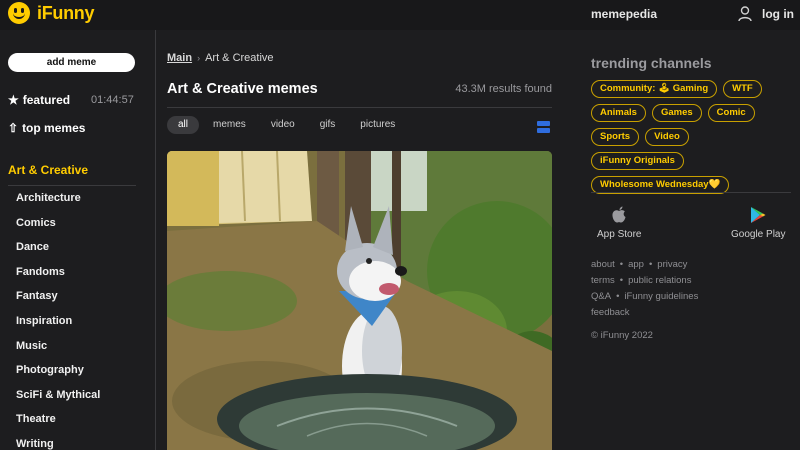 This screenshot has height=450, width=800. I want to click on category-item: Dance, so click(58, 251).